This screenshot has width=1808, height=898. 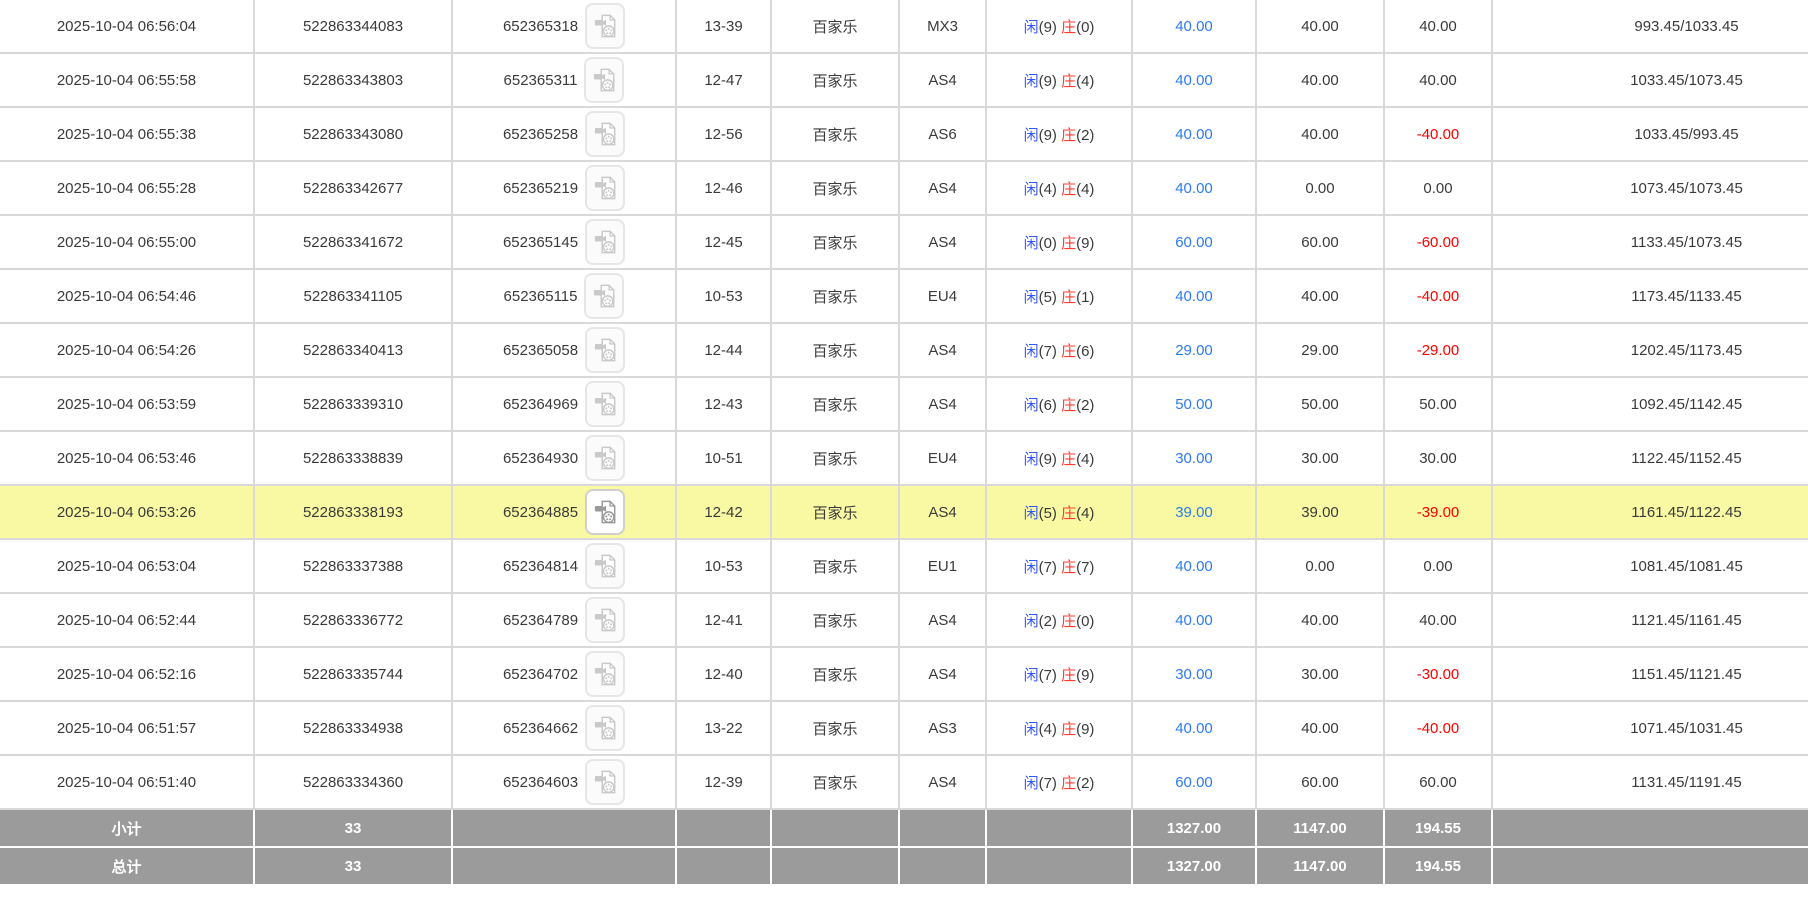 What do you see at coordinates (1194, 404) in the screenshot?
I see `cell-bet-amount: 50.00` at bounding box center [1194, 404].